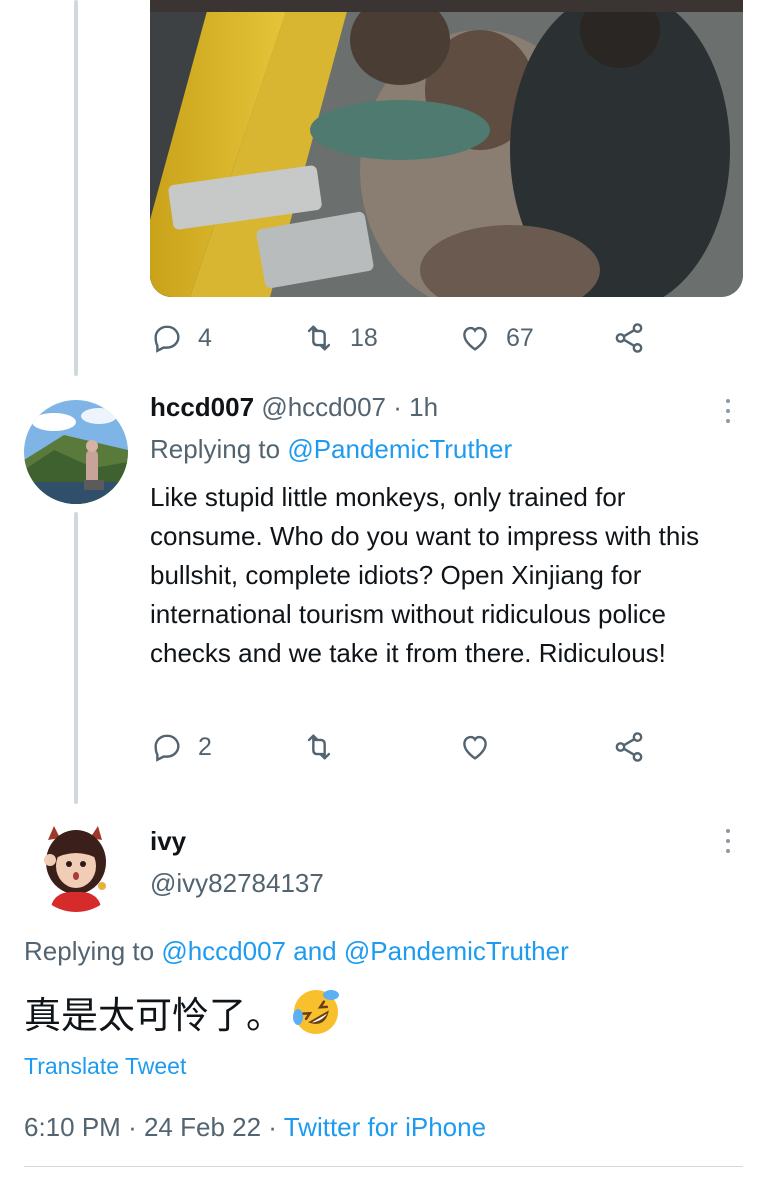 This screenshot has width=767, height=1200. Describe the element at coordinates (385, 1127) in the screenshot. I see `tweet-source: Twitter for iPhone` at that location.